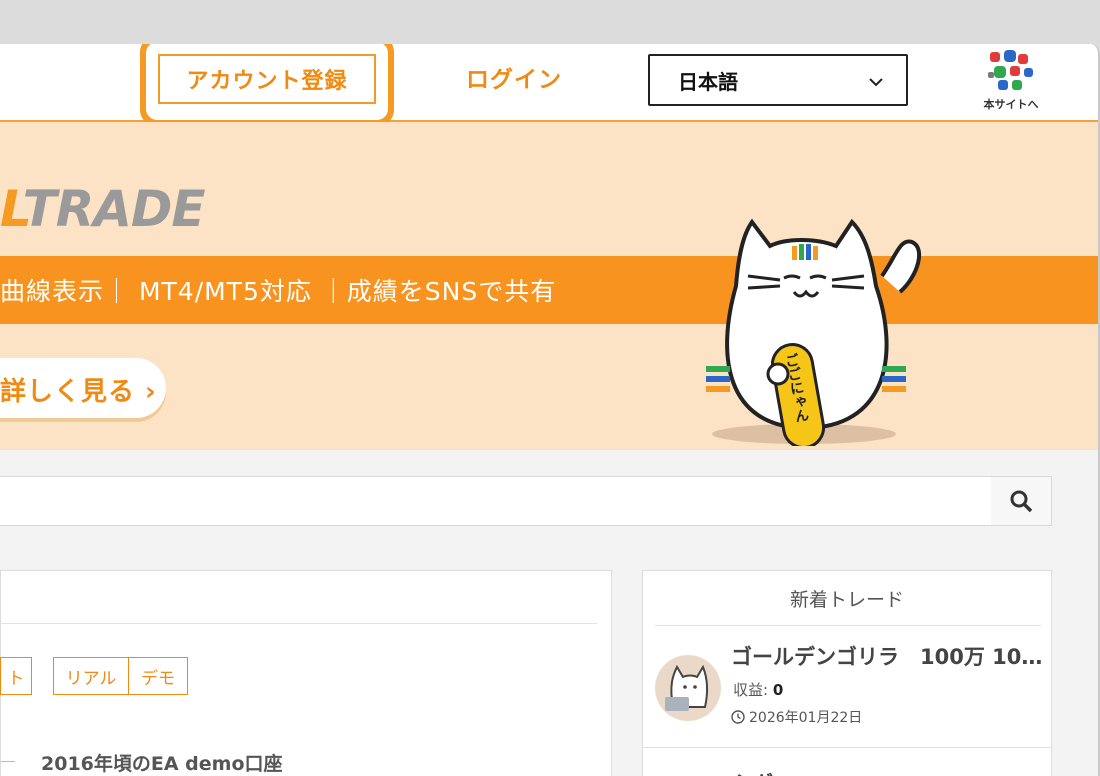 The width and height of the screenshot is (1100, 776). Describe the element at coordinates (162, 762) in the screenshot. I see `list-item-title: 2016年頃のEA demo口座` at that location.